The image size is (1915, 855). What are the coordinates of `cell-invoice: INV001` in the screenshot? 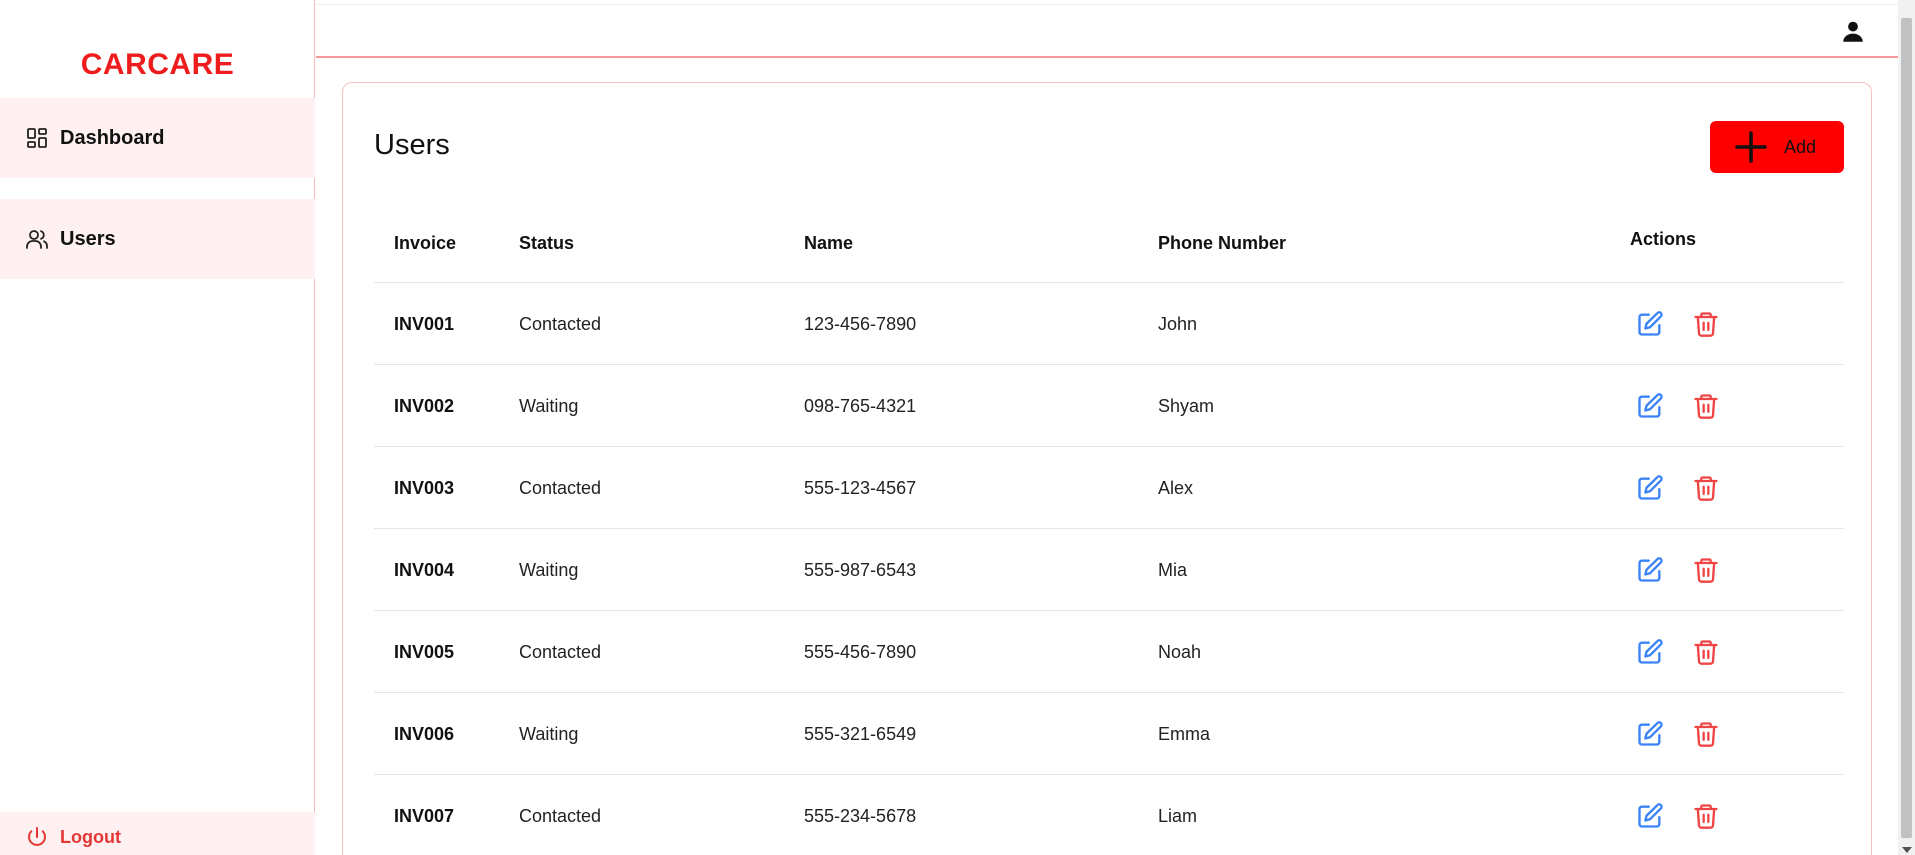 It's located at (424, 323).